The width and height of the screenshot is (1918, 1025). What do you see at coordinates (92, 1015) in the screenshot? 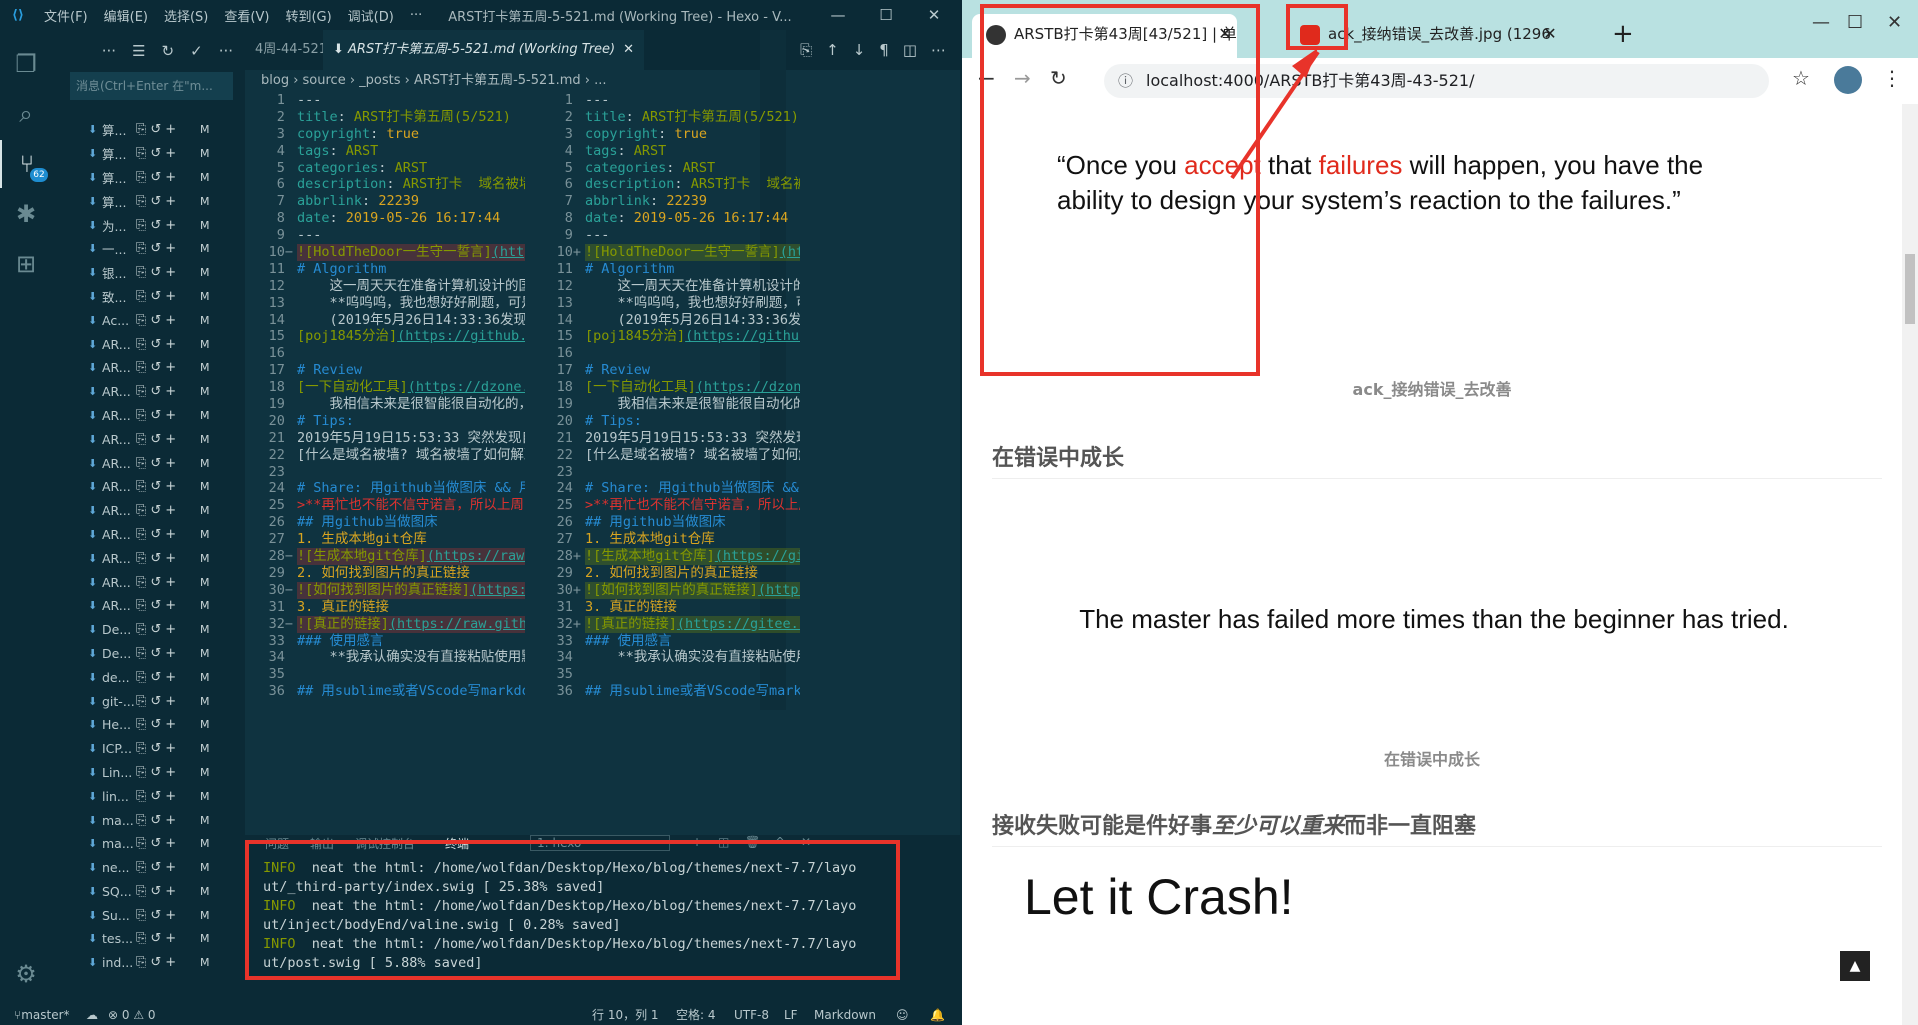
I see `sync-icon: ☁` at bounding box center [92, 1015].